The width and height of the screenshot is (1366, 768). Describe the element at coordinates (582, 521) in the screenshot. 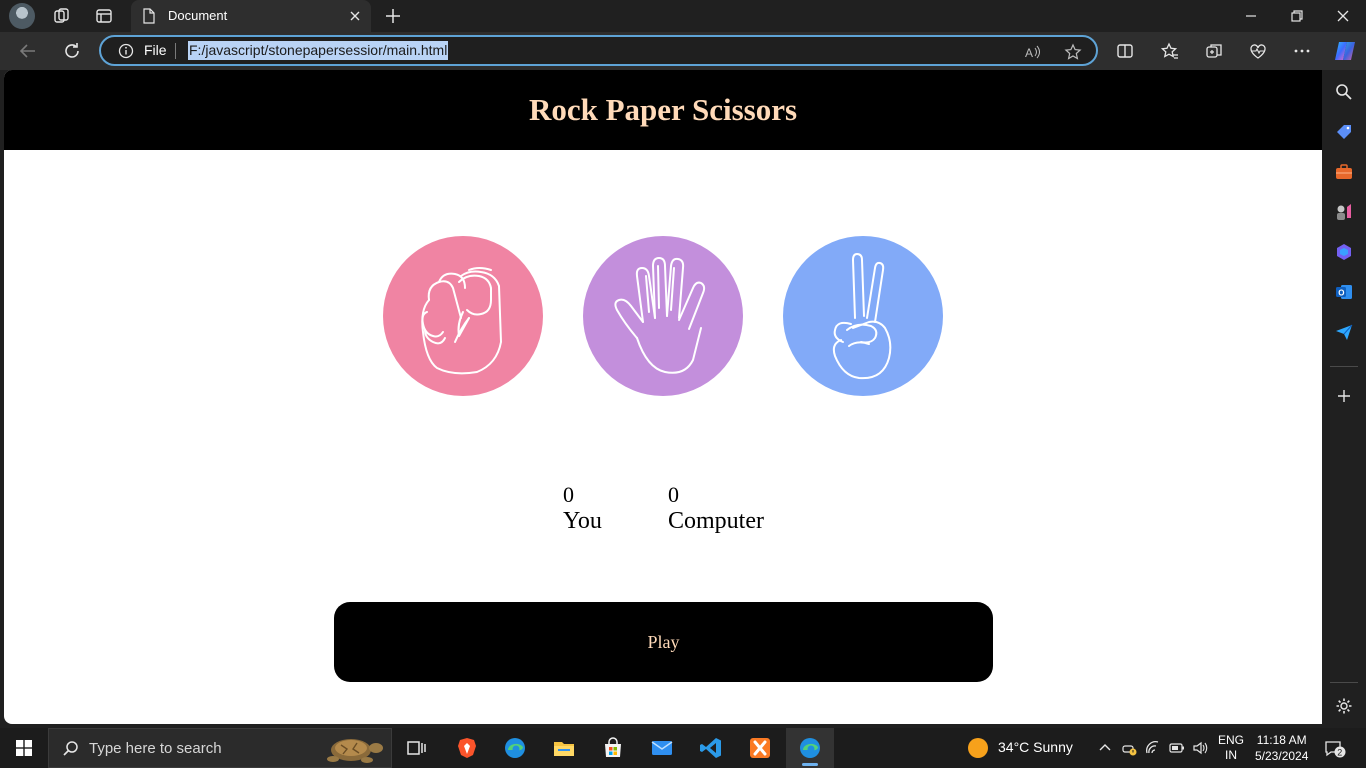

I see `user-score-label: You` at that location.